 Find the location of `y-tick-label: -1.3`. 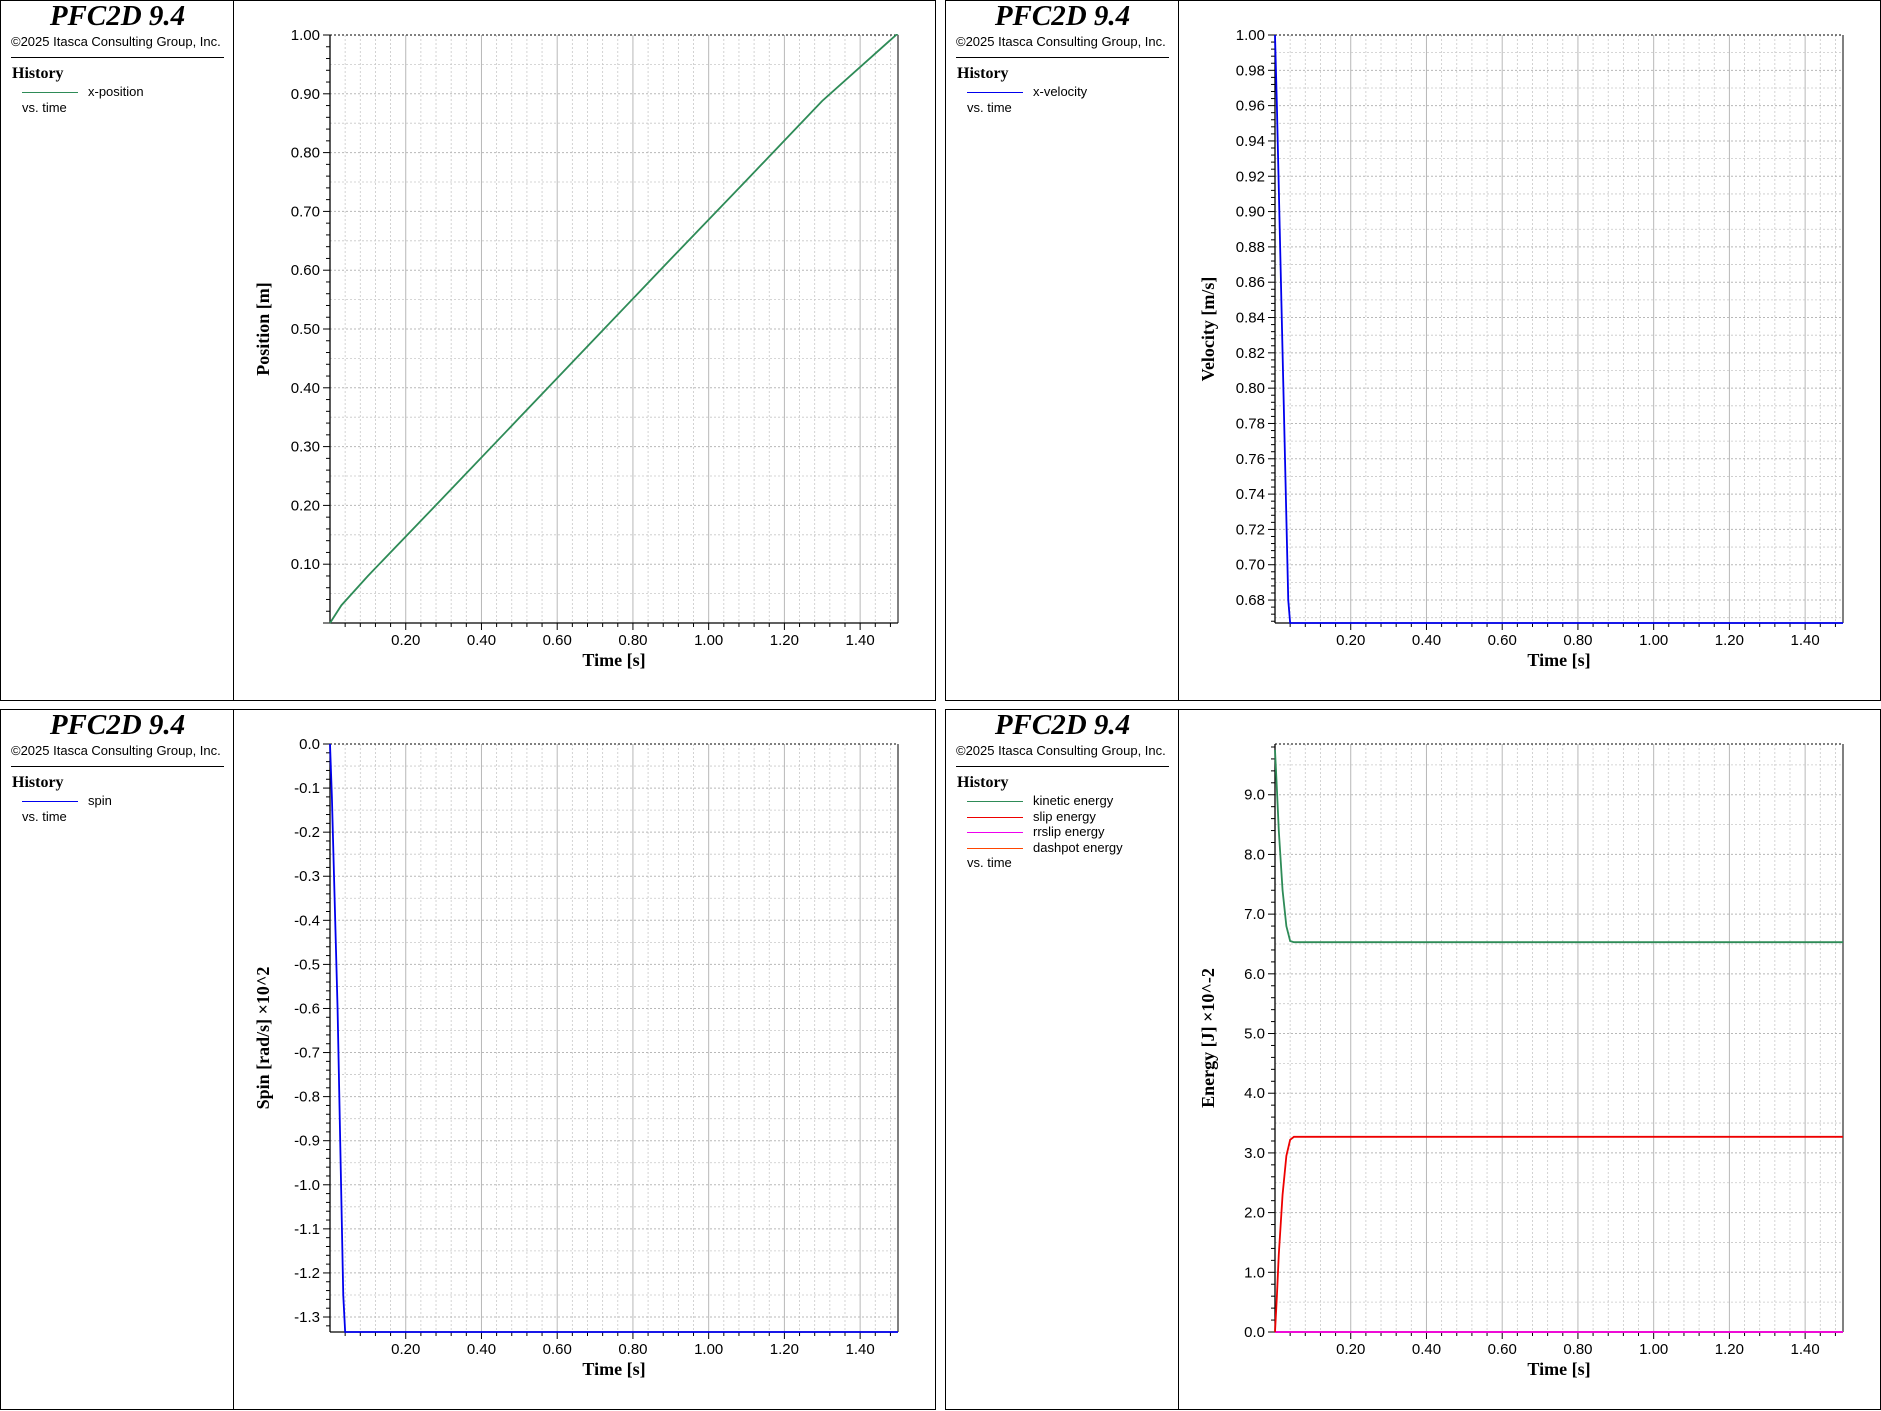

y-tick-label: -1.3 is located at coordinates (307, 1317).